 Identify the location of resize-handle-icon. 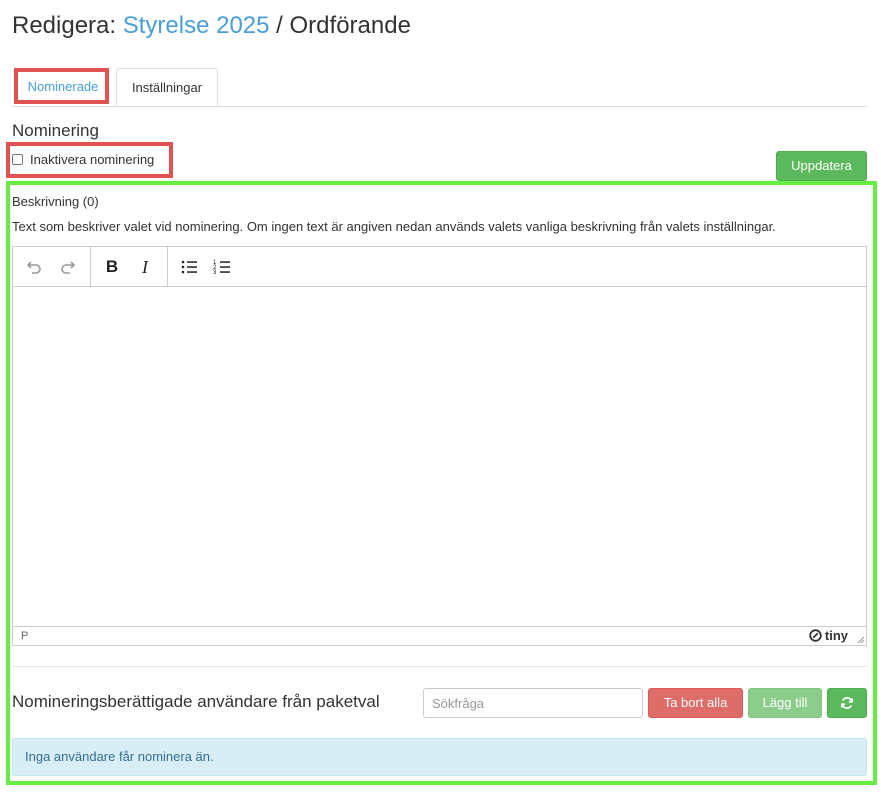
(860, 639).